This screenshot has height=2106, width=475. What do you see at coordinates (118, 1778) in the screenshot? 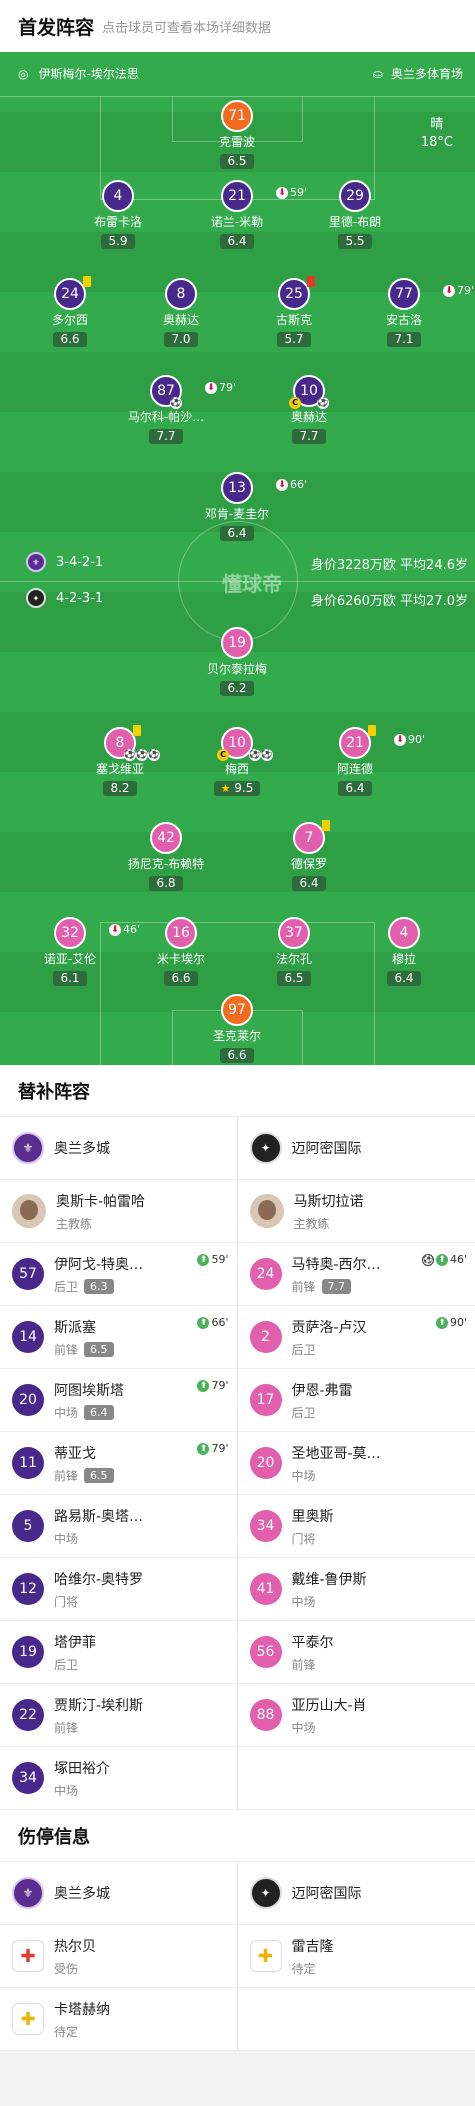
I see `sub-player-row: 34 塚田裕介 中场` at bounding box center [118, 1778].